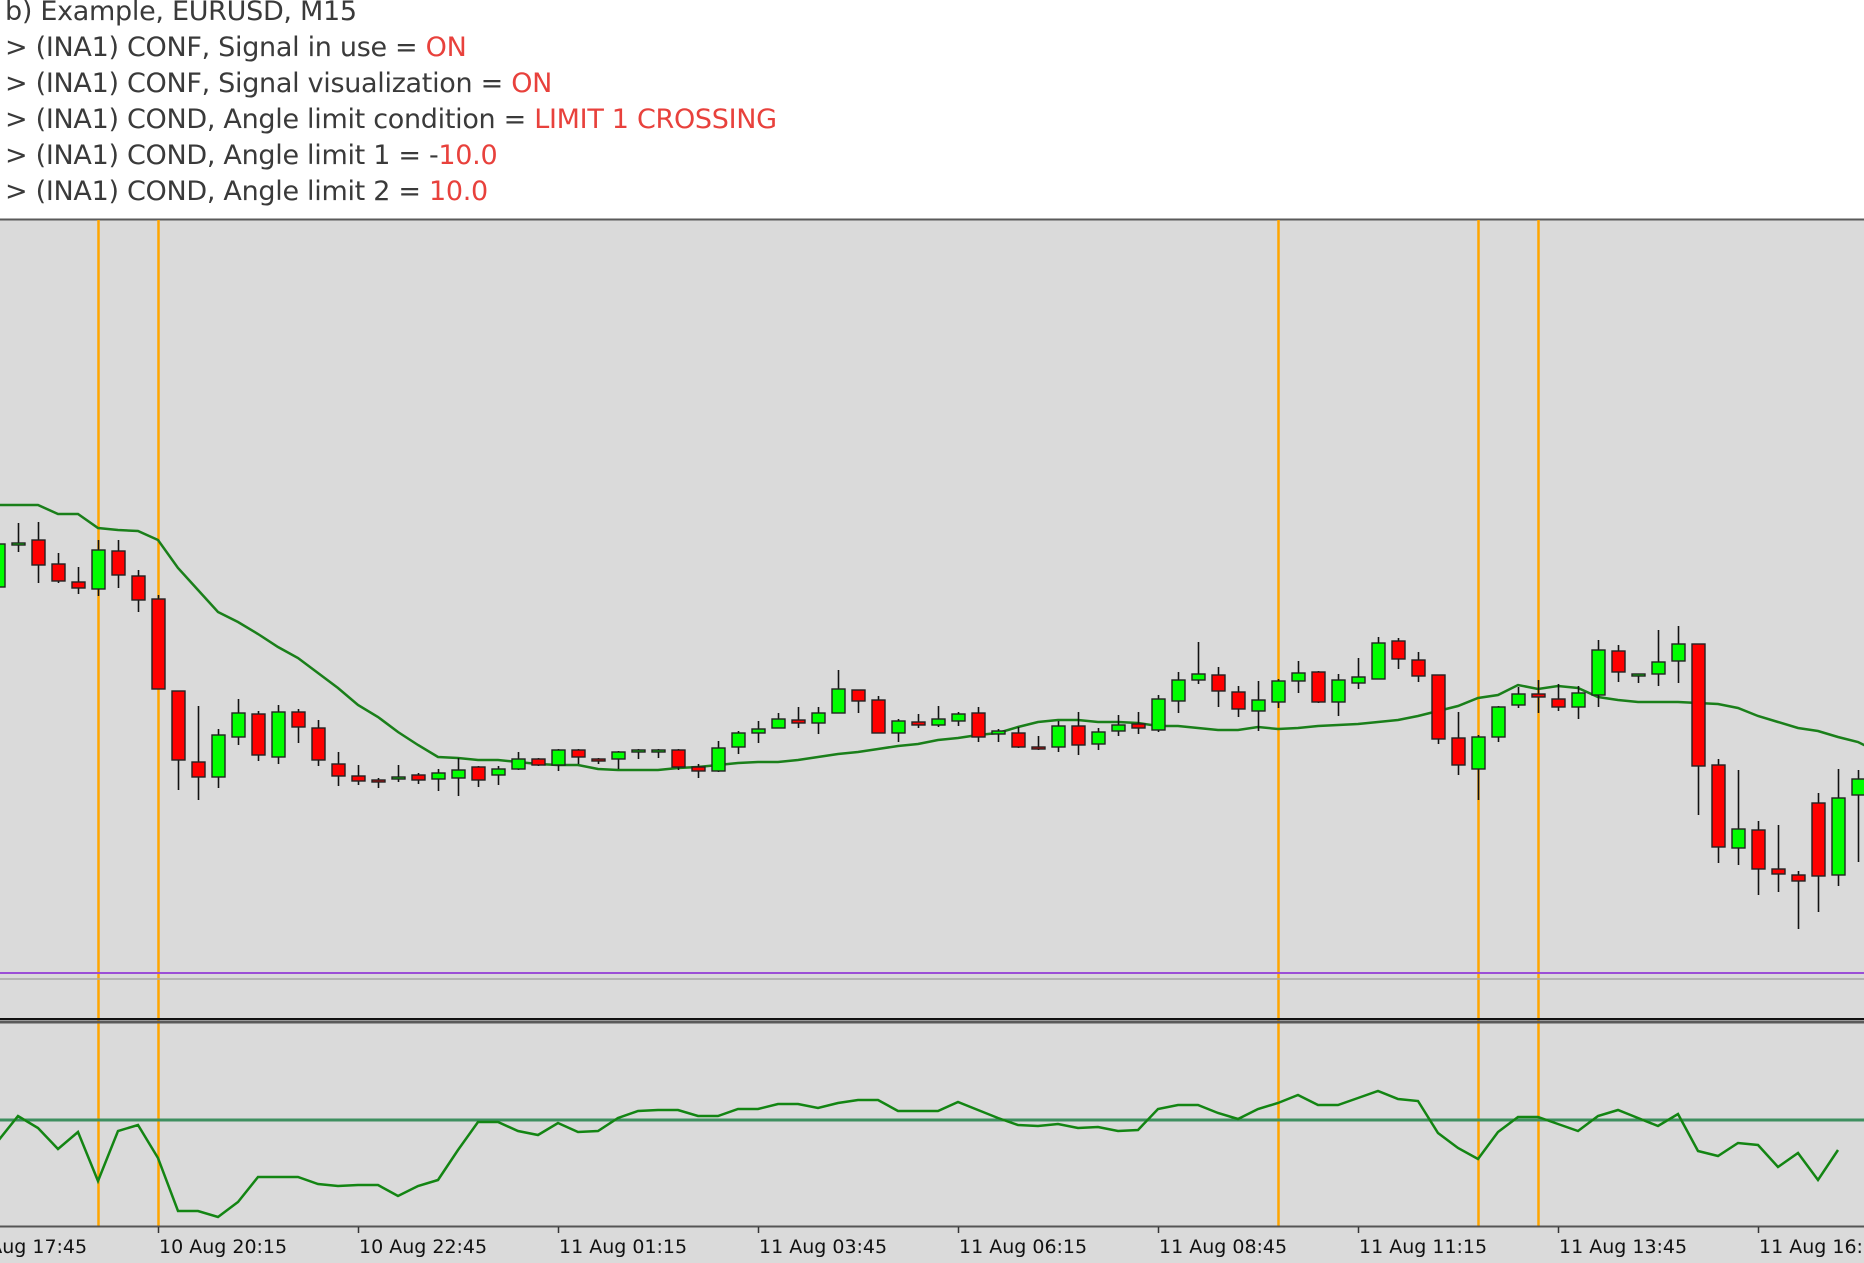  I want to click on x-tick-label: 11 Aug 13:45, so click(1623, 1247).